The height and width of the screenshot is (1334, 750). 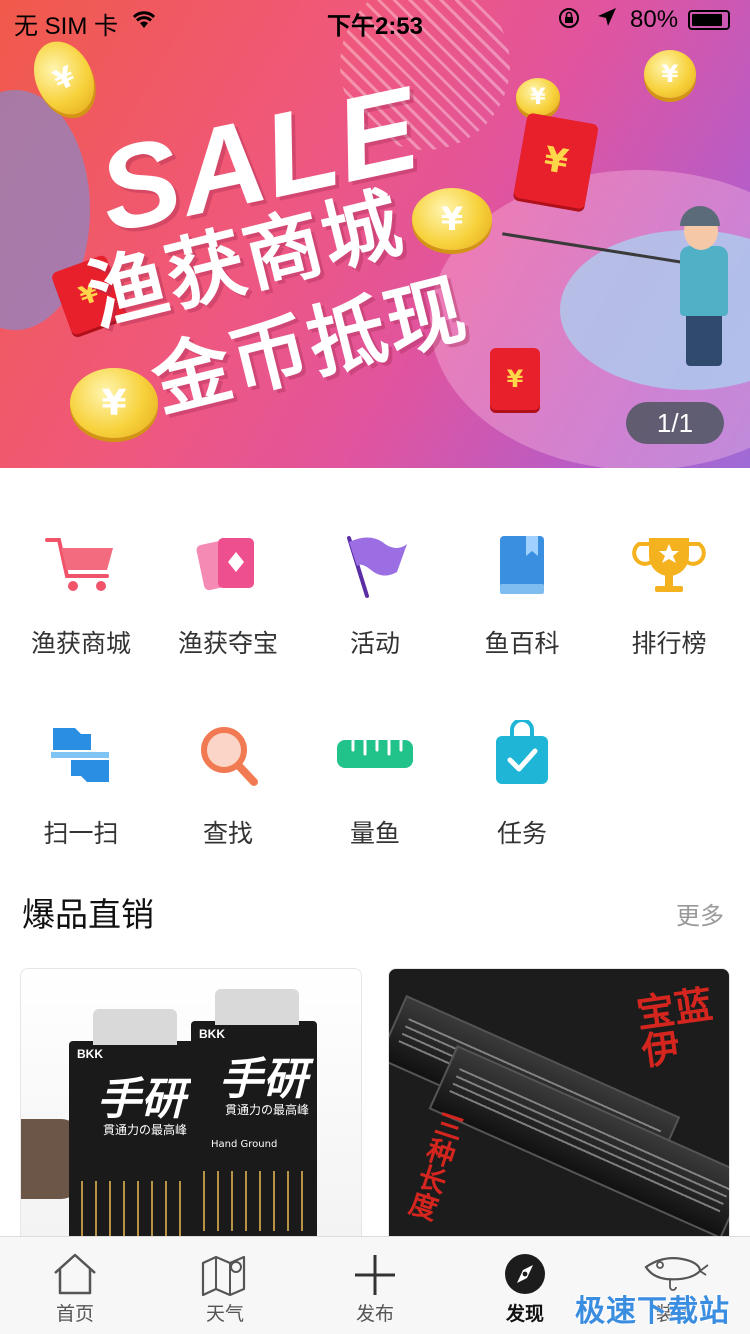 I want to click on menu-label: 任务, so click(x=521, y=833).